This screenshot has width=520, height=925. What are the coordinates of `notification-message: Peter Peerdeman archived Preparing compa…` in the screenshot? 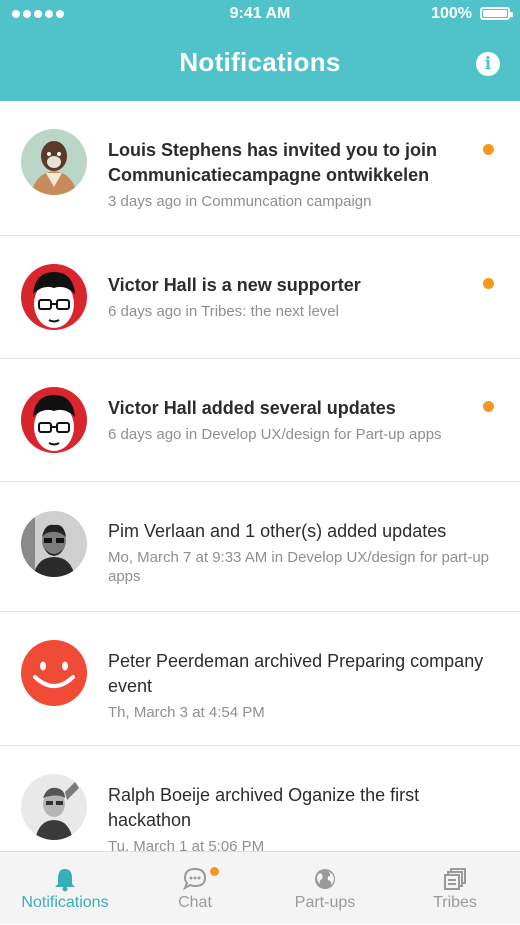 It's located at (296, 673).